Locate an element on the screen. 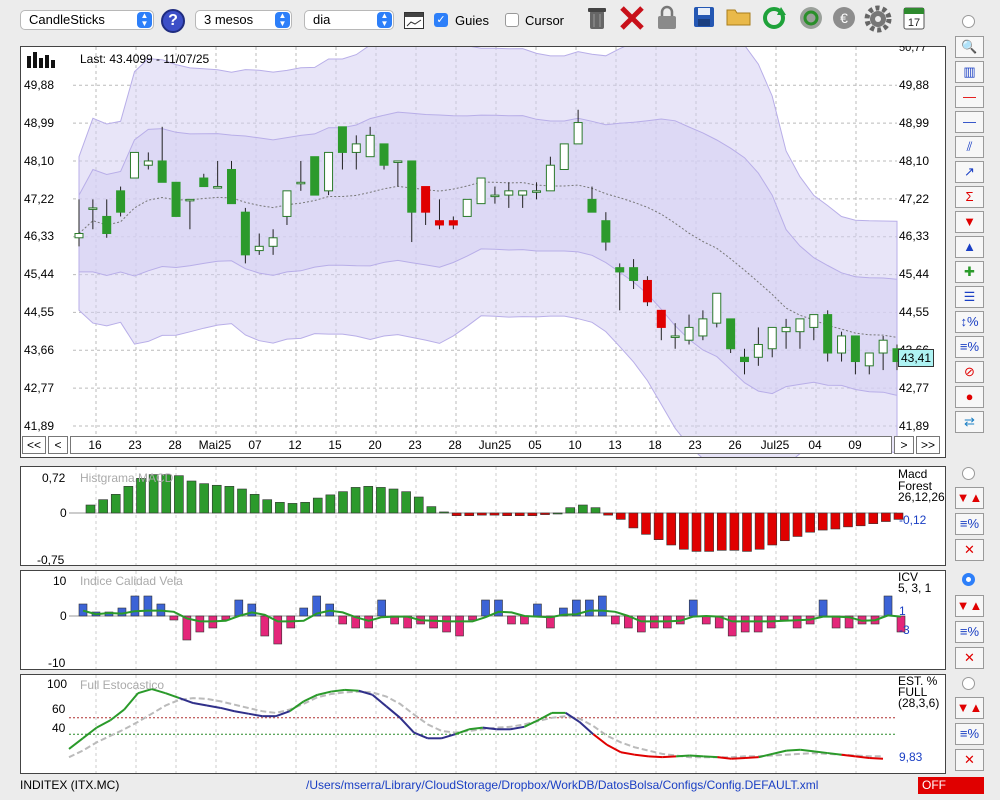 The height and width of the screenshot is (800, 1000). stoch-radio is located at coordinates (968, 683).